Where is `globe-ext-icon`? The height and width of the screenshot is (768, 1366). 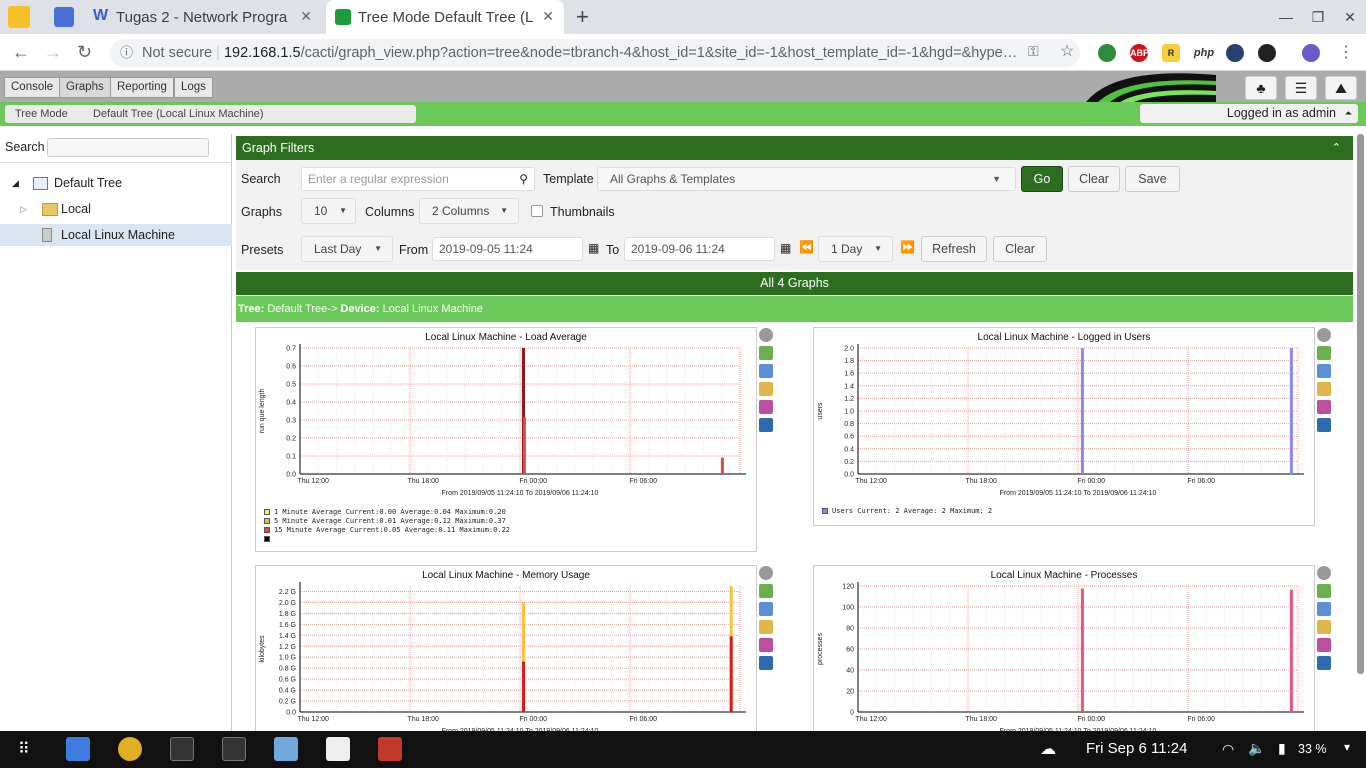
globe-ext-icon is located at coordinates (1107, 53).